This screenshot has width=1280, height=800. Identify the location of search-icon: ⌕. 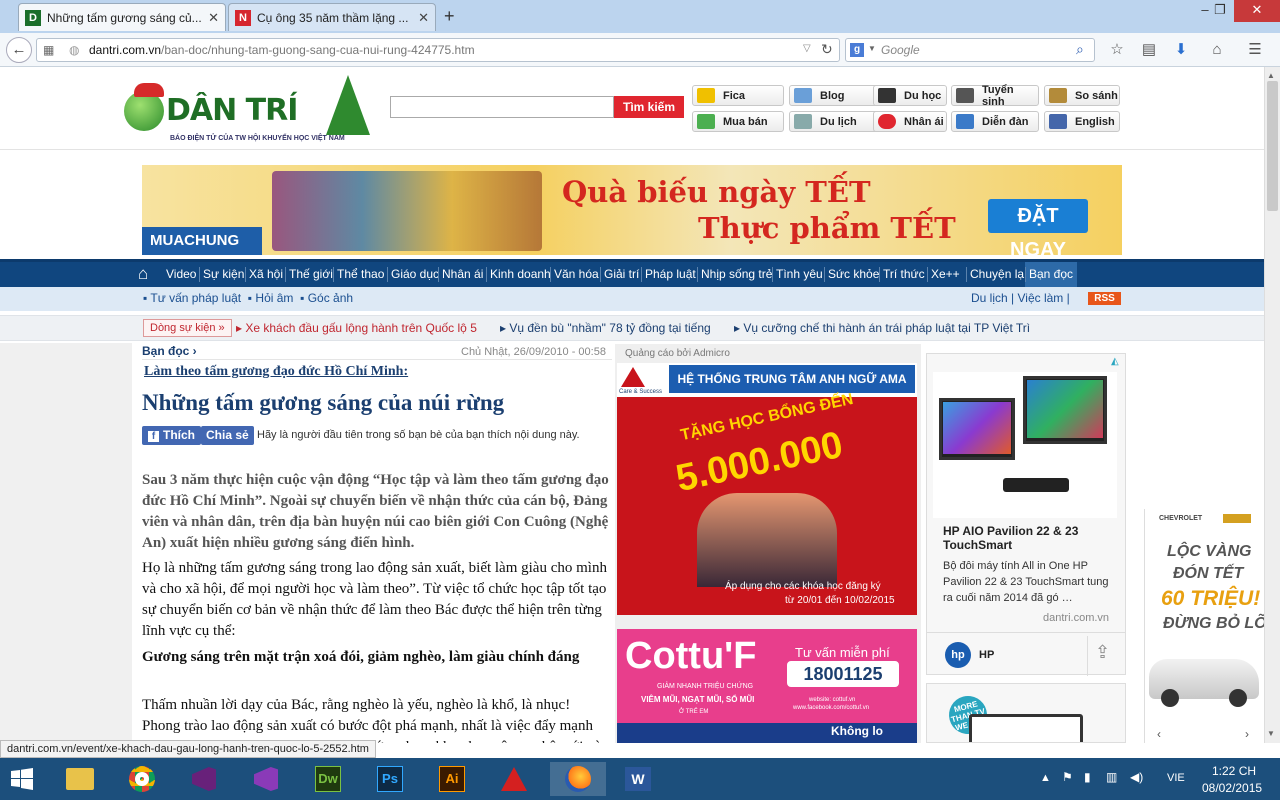
(1080, 49).